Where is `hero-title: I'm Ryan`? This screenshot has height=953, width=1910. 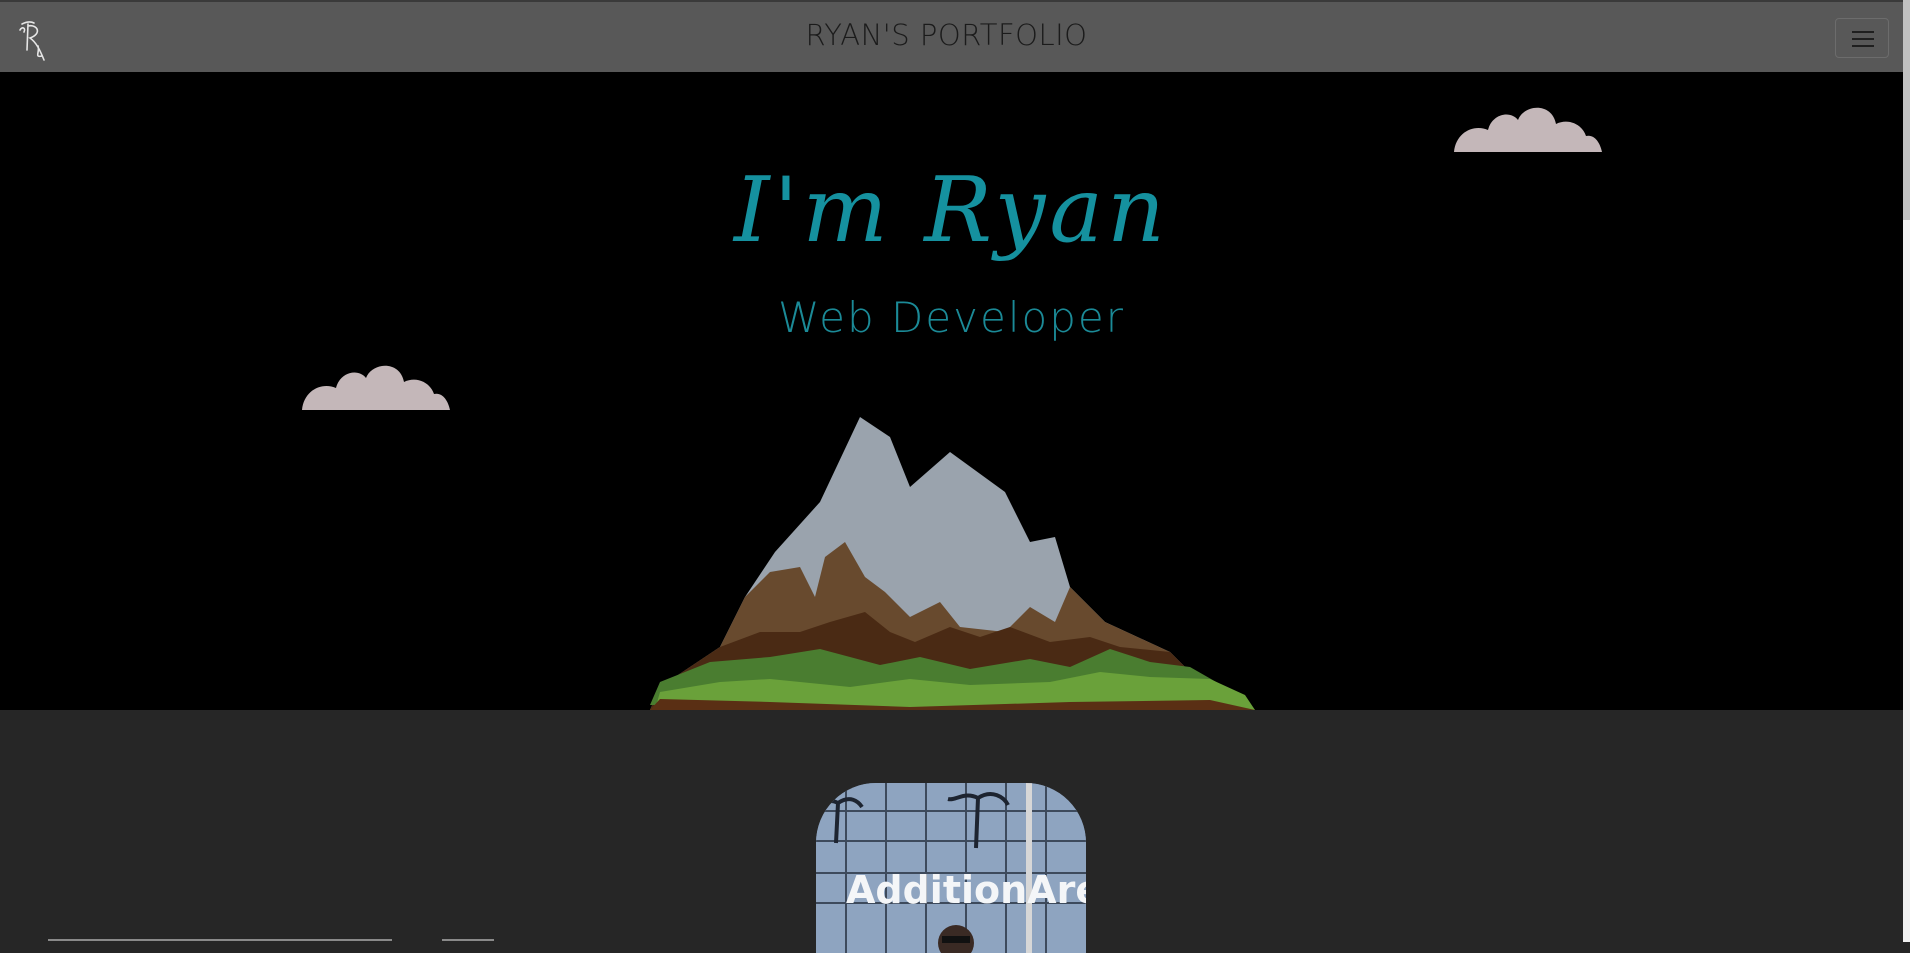 hero-title: I'm Ryan is located at coordinates (951, 210).